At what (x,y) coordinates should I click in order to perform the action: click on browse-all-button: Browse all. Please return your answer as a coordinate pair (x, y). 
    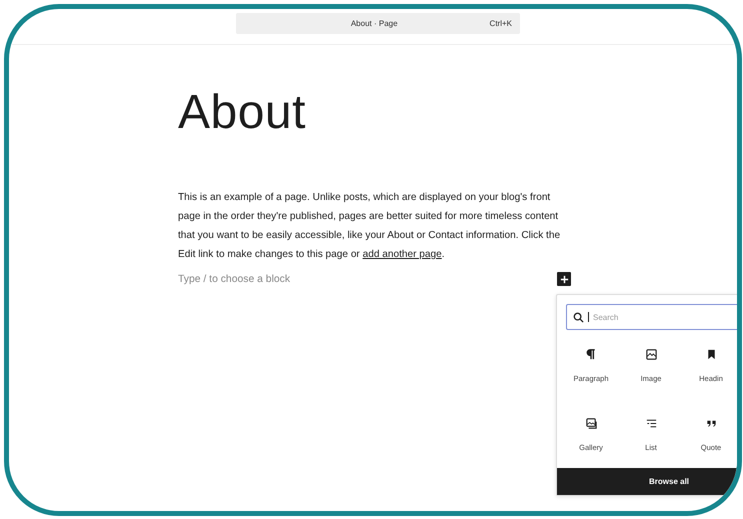
    Looking at the image, I should click on (647, 481).